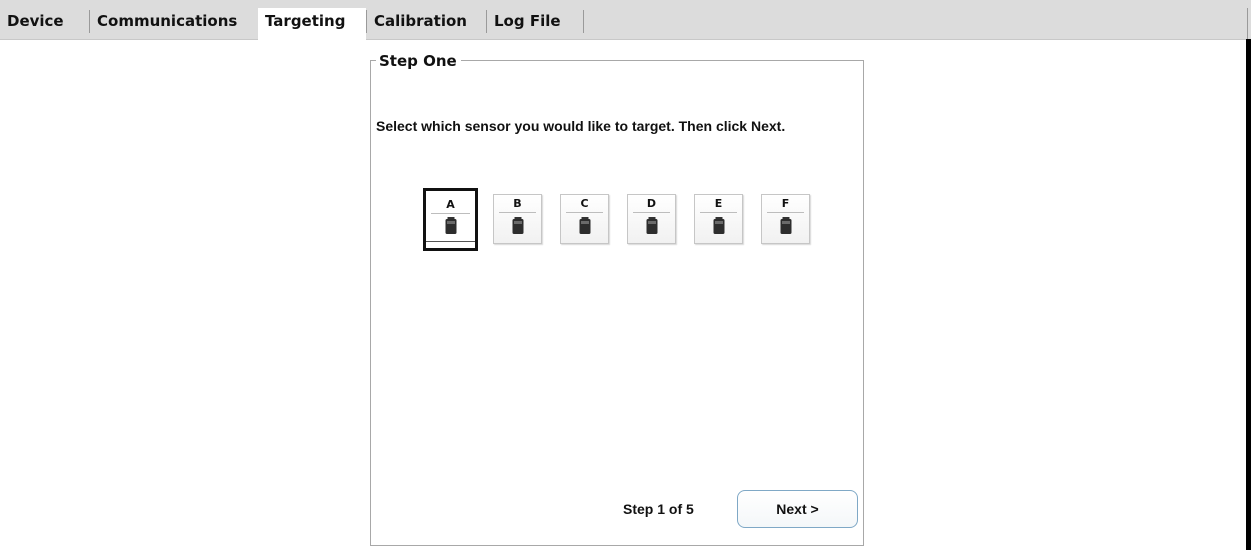 This screenshot has width=1251, height=550. I want to click on sensor-button-f: F, so click(785, 219).